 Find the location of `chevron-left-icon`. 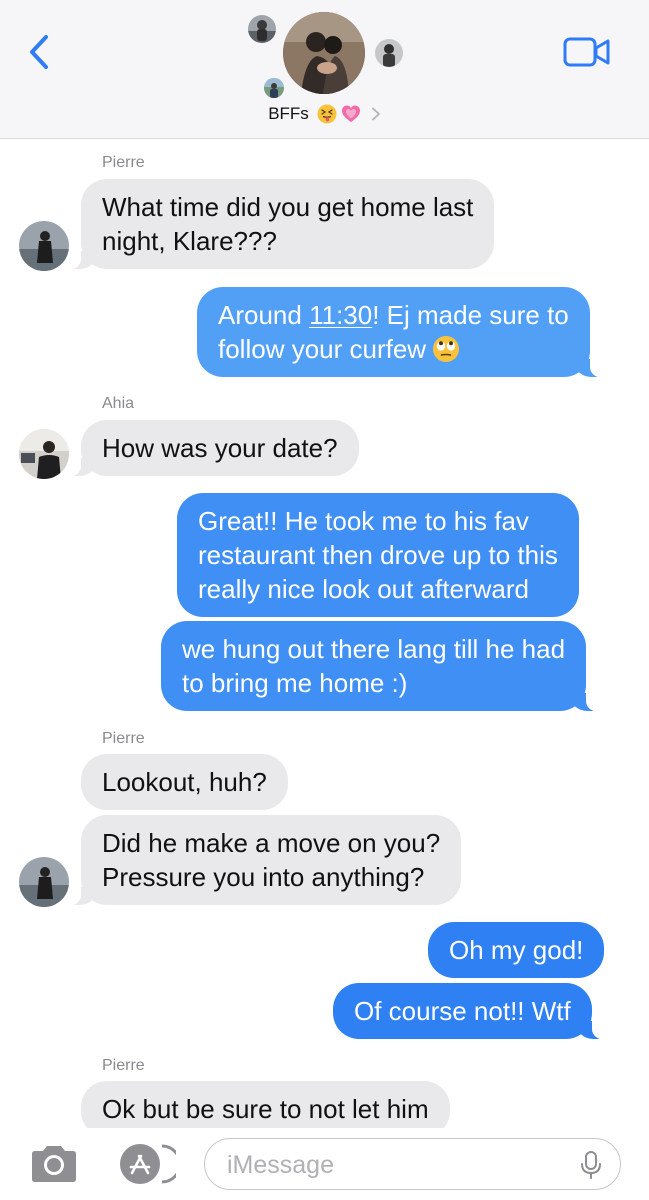

chevron-left-icon is located at coordinates (39, 52).